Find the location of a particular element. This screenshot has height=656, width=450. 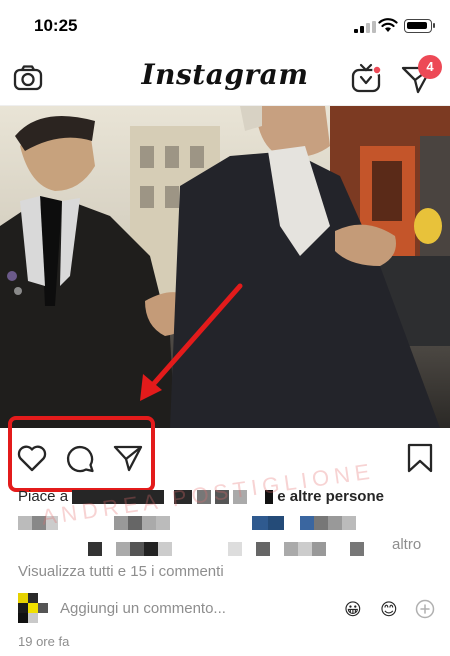

annotation-highlight-box is located at coordinates (81, 454).